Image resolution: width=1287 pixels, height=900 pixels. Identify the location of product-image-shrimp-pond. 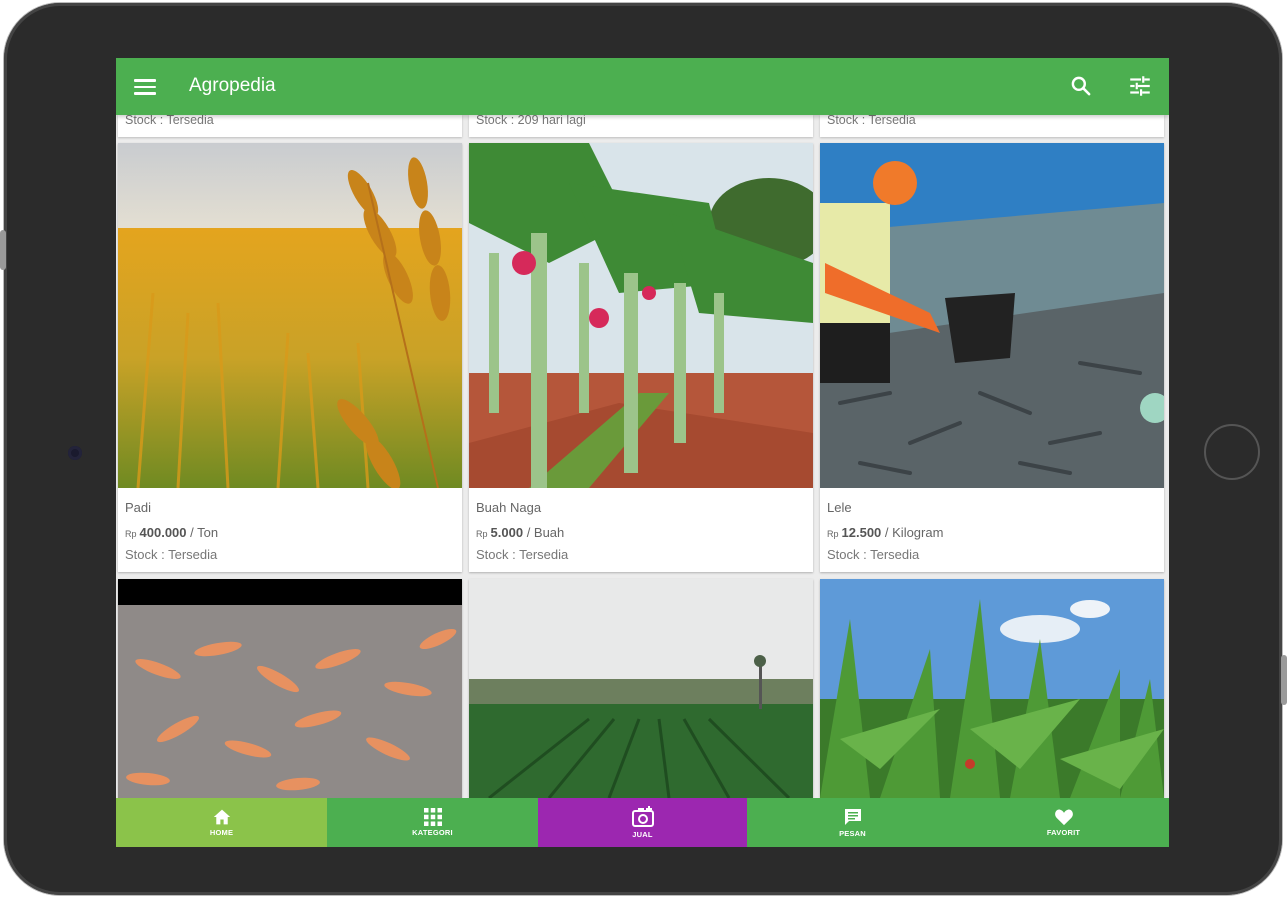
(290, 688).